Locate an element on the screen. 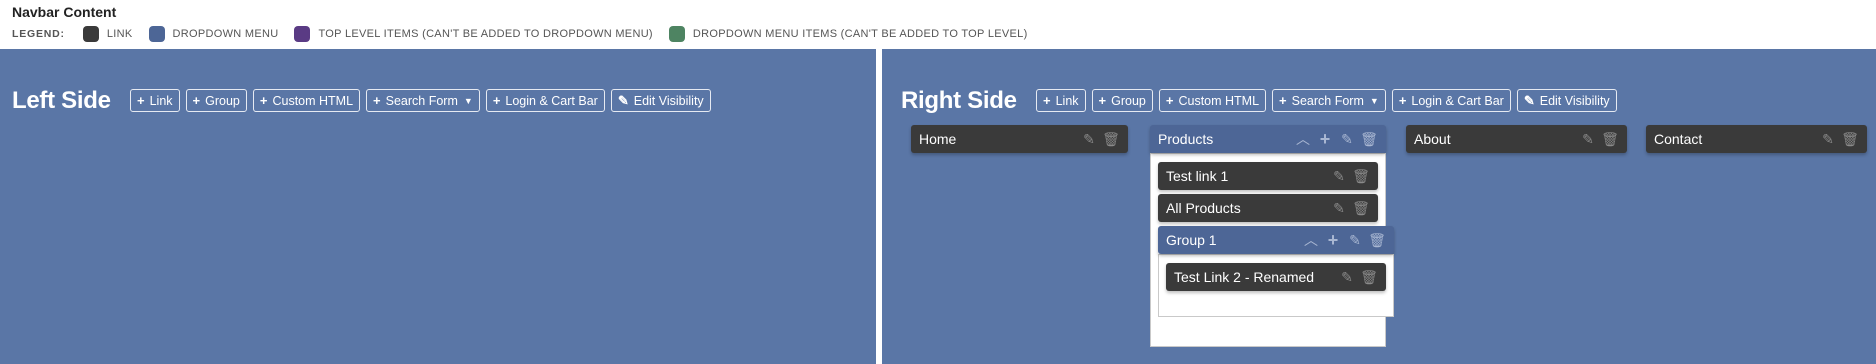 The image size is (1876, 364). item-actions: ︿ + ✎ 🗑 is located at coordinates (1336, 139).